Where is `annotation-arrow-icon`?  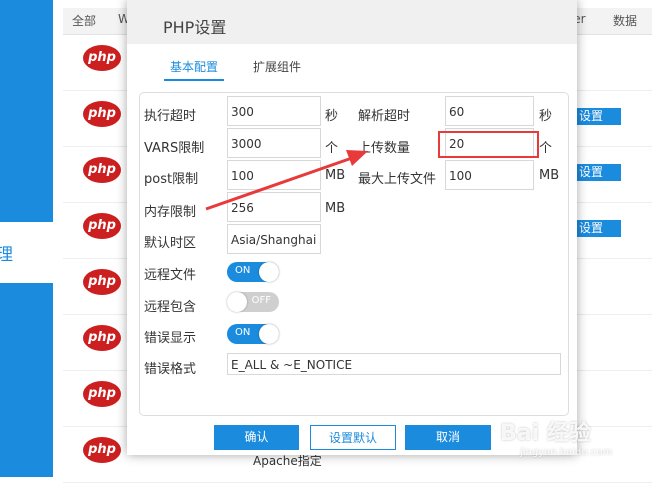 annotation-arrow-icon is located at coordinates (286, 180).